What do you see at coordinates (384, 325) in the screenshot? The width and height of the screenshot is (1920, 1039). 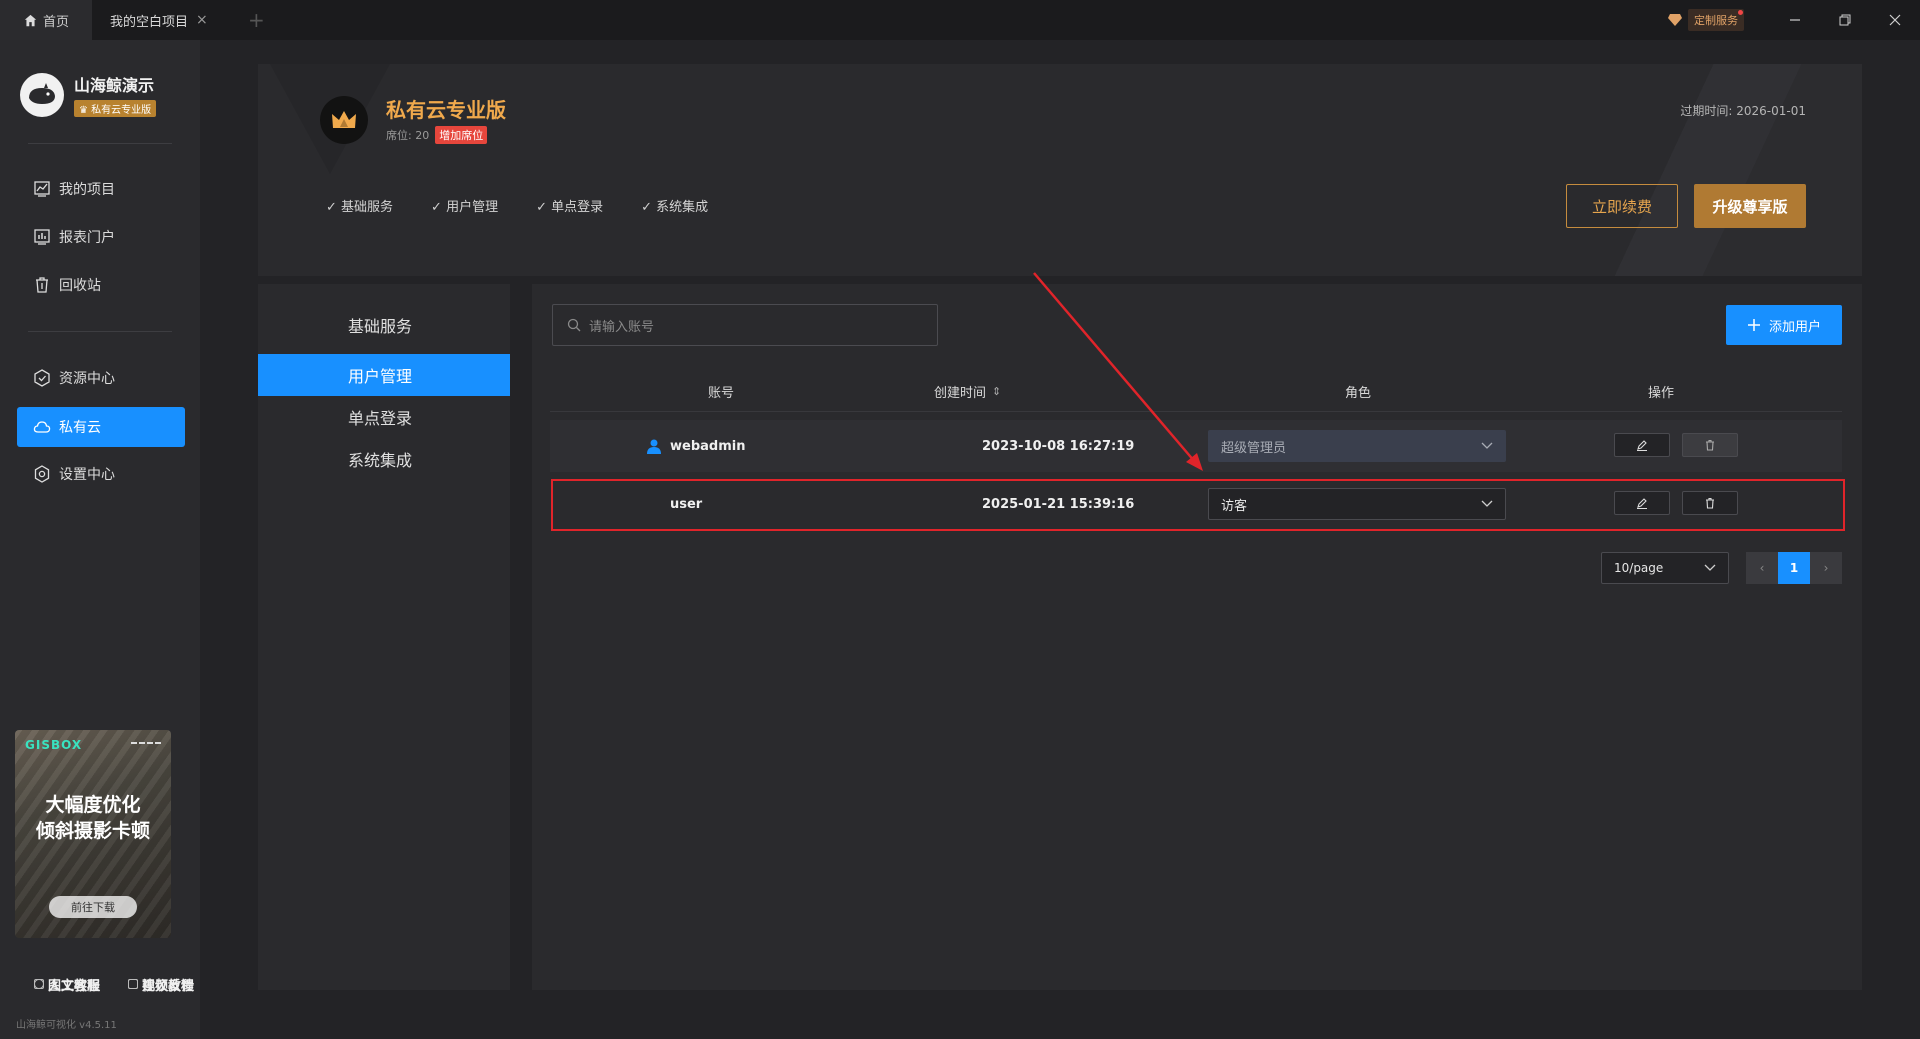 I see `menu-item-basic-service: 基础服务` at bounding box center [384, 325].